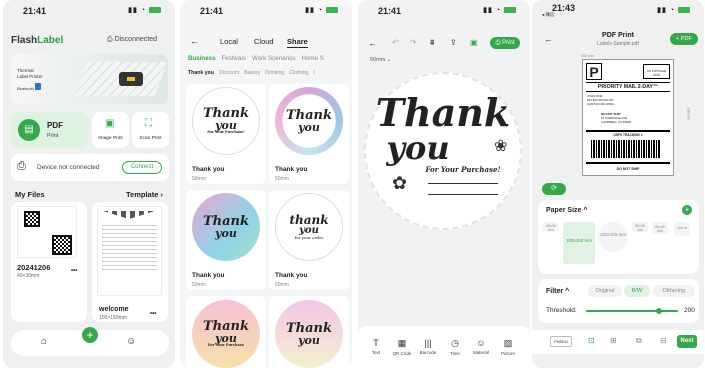 The width and height of the screenshot is (705, 368). I want to click on subcat-clothing: Clothing, so click(298, 73).